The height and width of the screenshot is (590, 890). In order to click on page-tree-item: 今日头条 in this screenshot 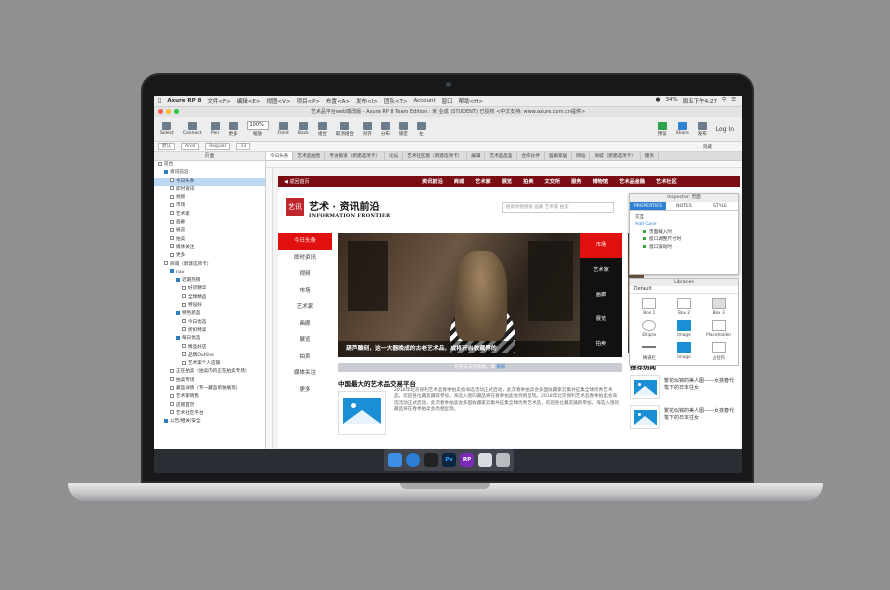, I will do `click(209, 181)`.